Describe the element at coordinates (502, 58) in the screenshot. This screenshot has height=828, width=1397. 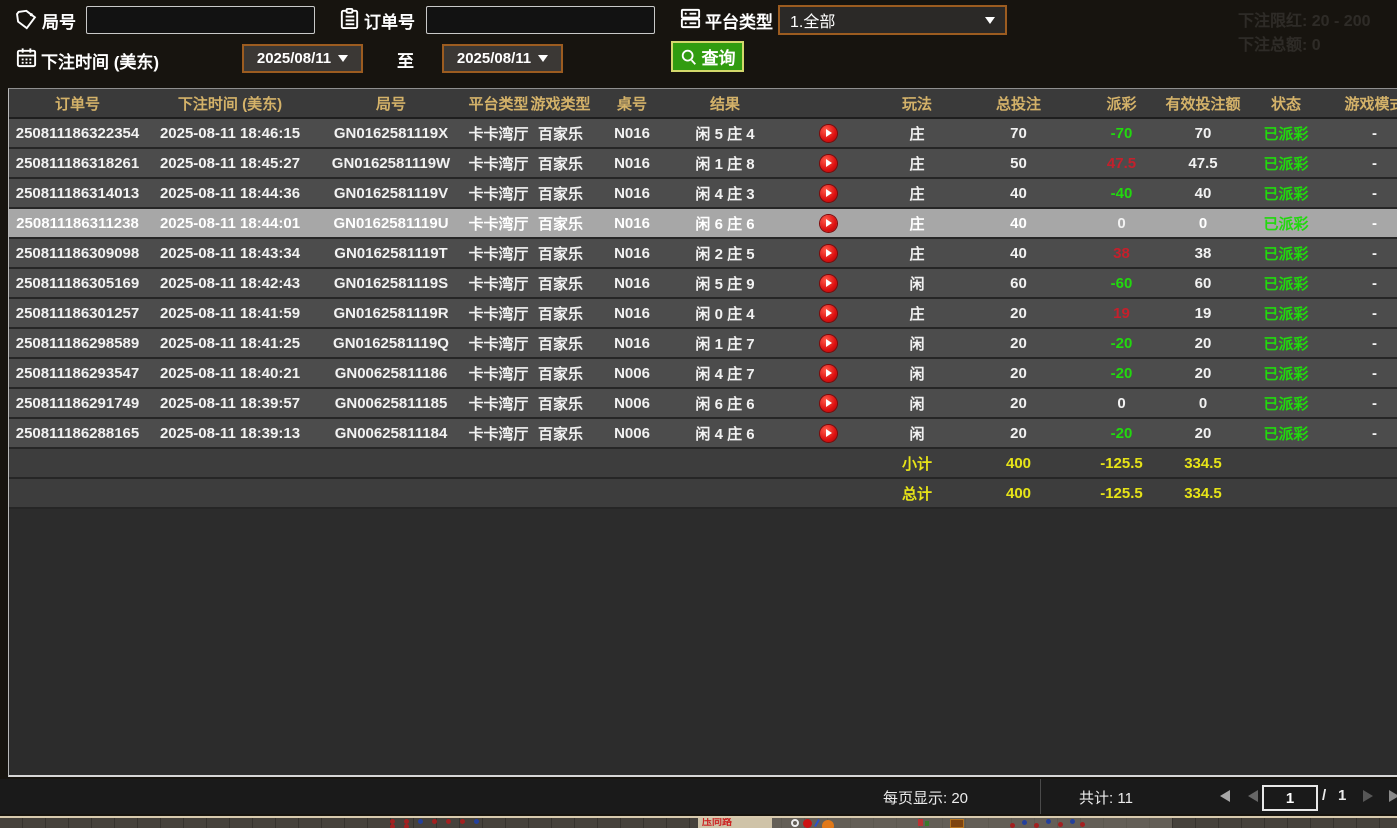
I see `date-to-picker: 2025/08/11` at that location.